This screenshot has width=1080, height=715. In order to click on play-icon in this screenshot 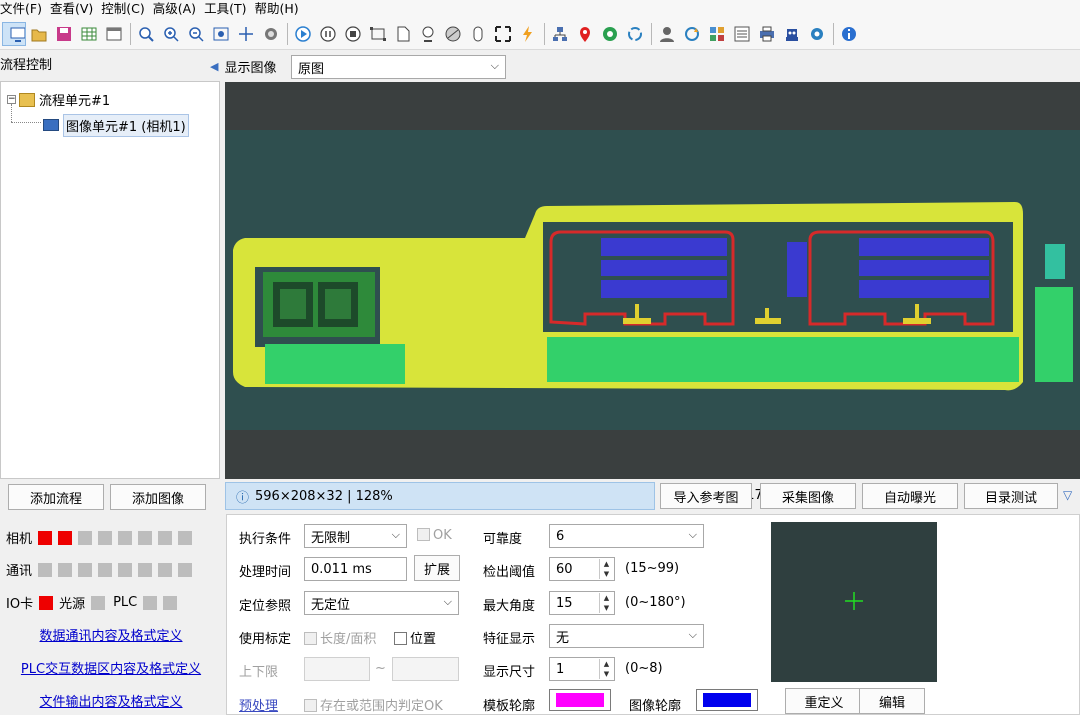, I will do `click(303, 34)`.